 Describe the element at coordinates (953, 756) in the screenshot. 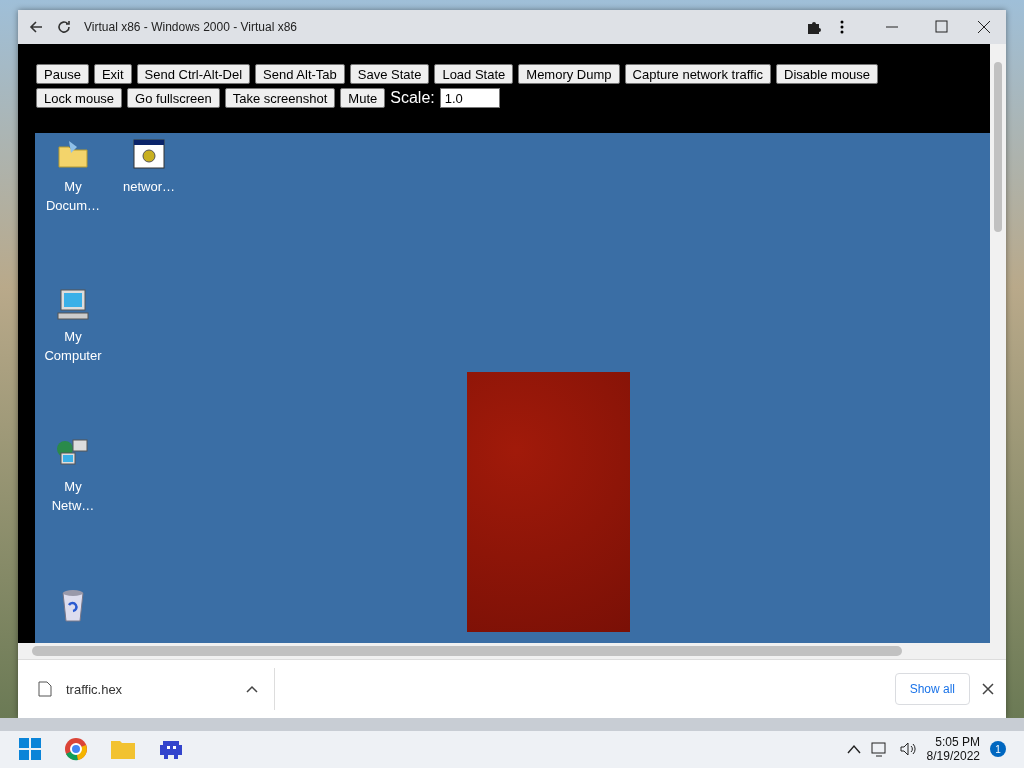

I see `clock-date: 8/19/2022` at that location.